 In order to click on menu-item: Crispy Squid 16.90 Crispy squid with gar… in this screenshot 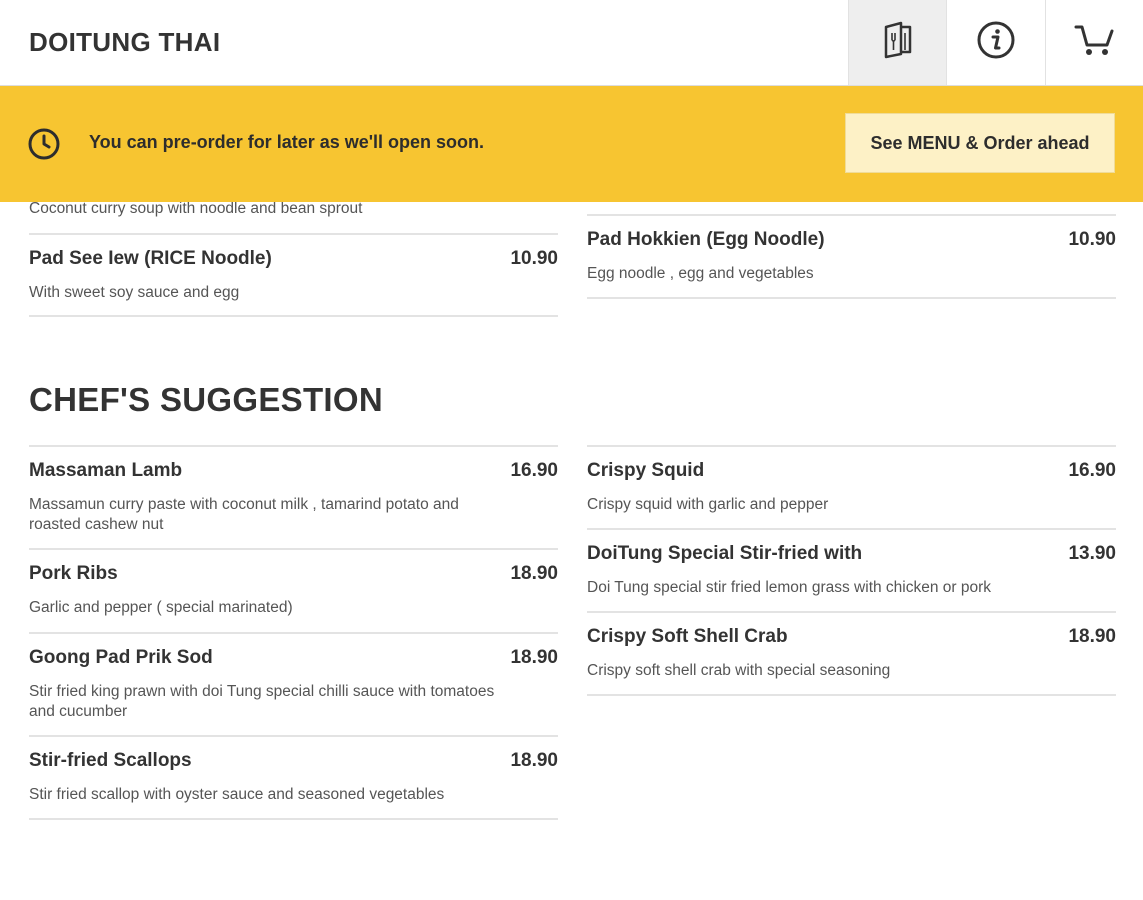, I will do `click(851, 488)`.